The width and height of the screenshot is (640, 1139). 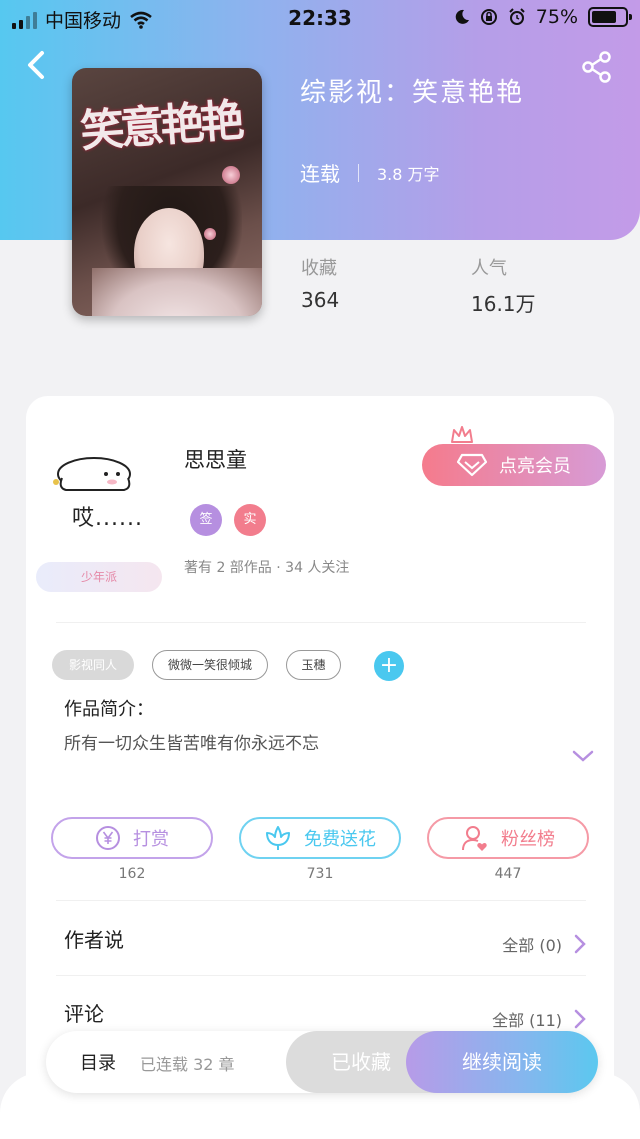 I want to click on author-name: 思思童, so click(x=215, y=459).